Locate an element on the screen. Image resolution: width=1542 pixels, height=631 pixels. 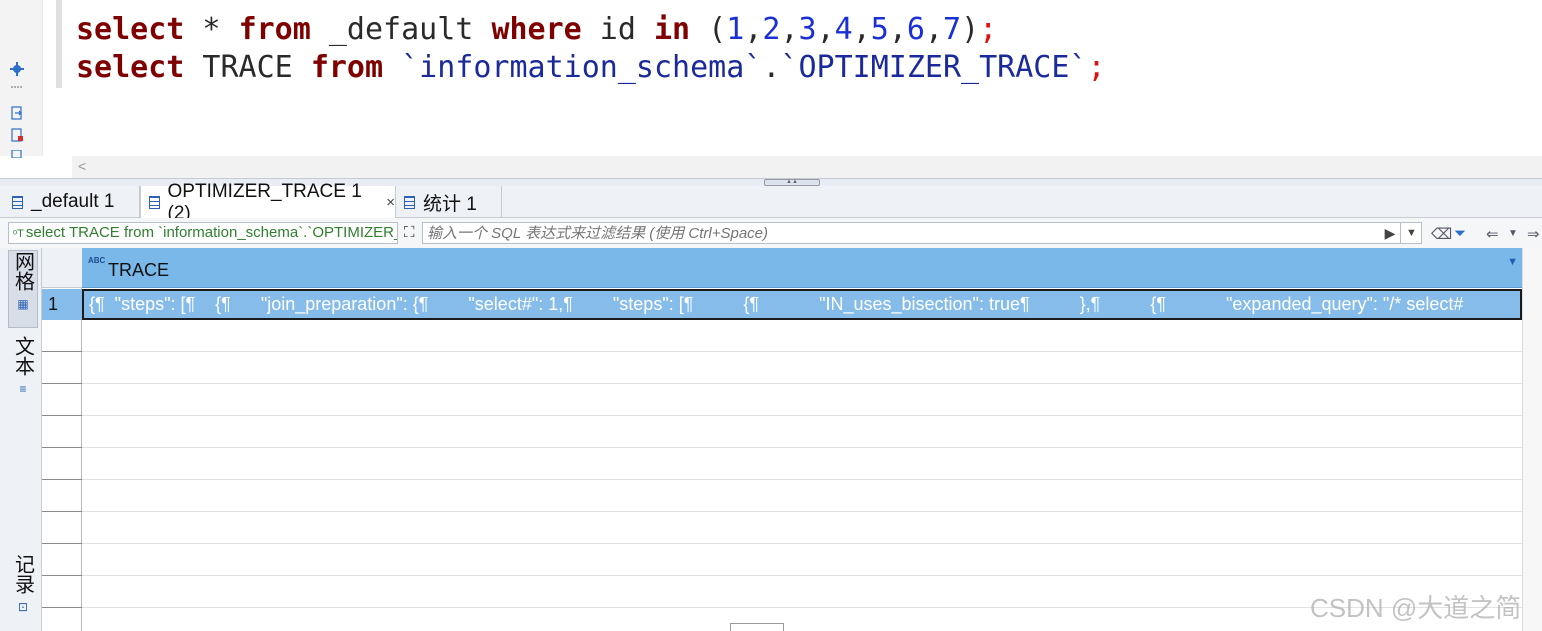
chevron-down-icon: ▼ is located at coordinates (1513, 233).